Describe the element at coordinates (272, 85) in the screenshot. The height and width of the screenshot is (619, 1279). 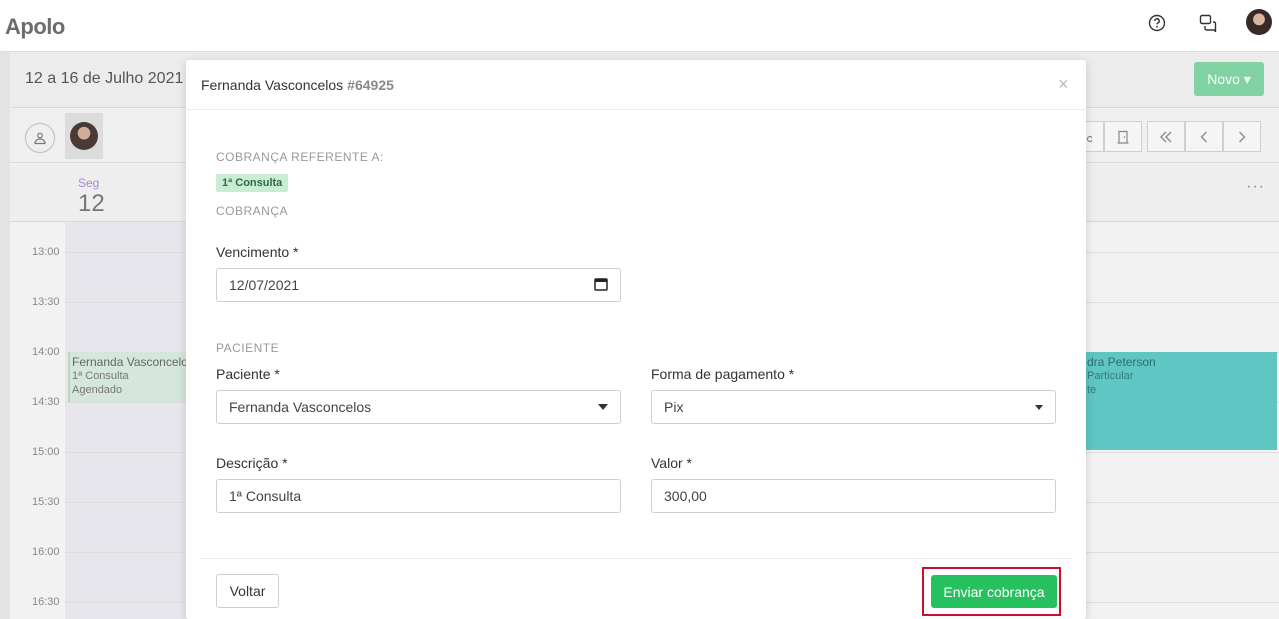
I see `patient-name: Fernanda Vasconcelos` at that location.